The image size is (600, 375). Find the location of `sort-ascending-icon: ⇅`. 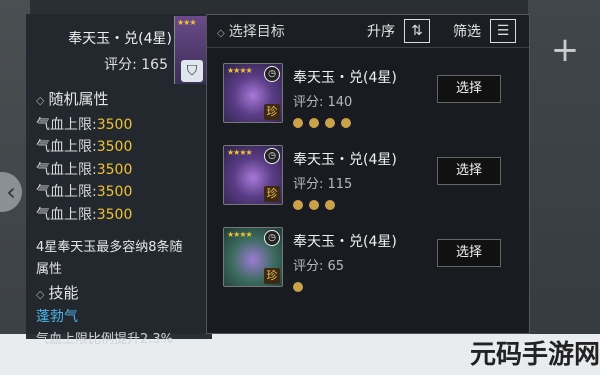

sort-ascending-icon: ⇅ is located at coordinates (417, 31).